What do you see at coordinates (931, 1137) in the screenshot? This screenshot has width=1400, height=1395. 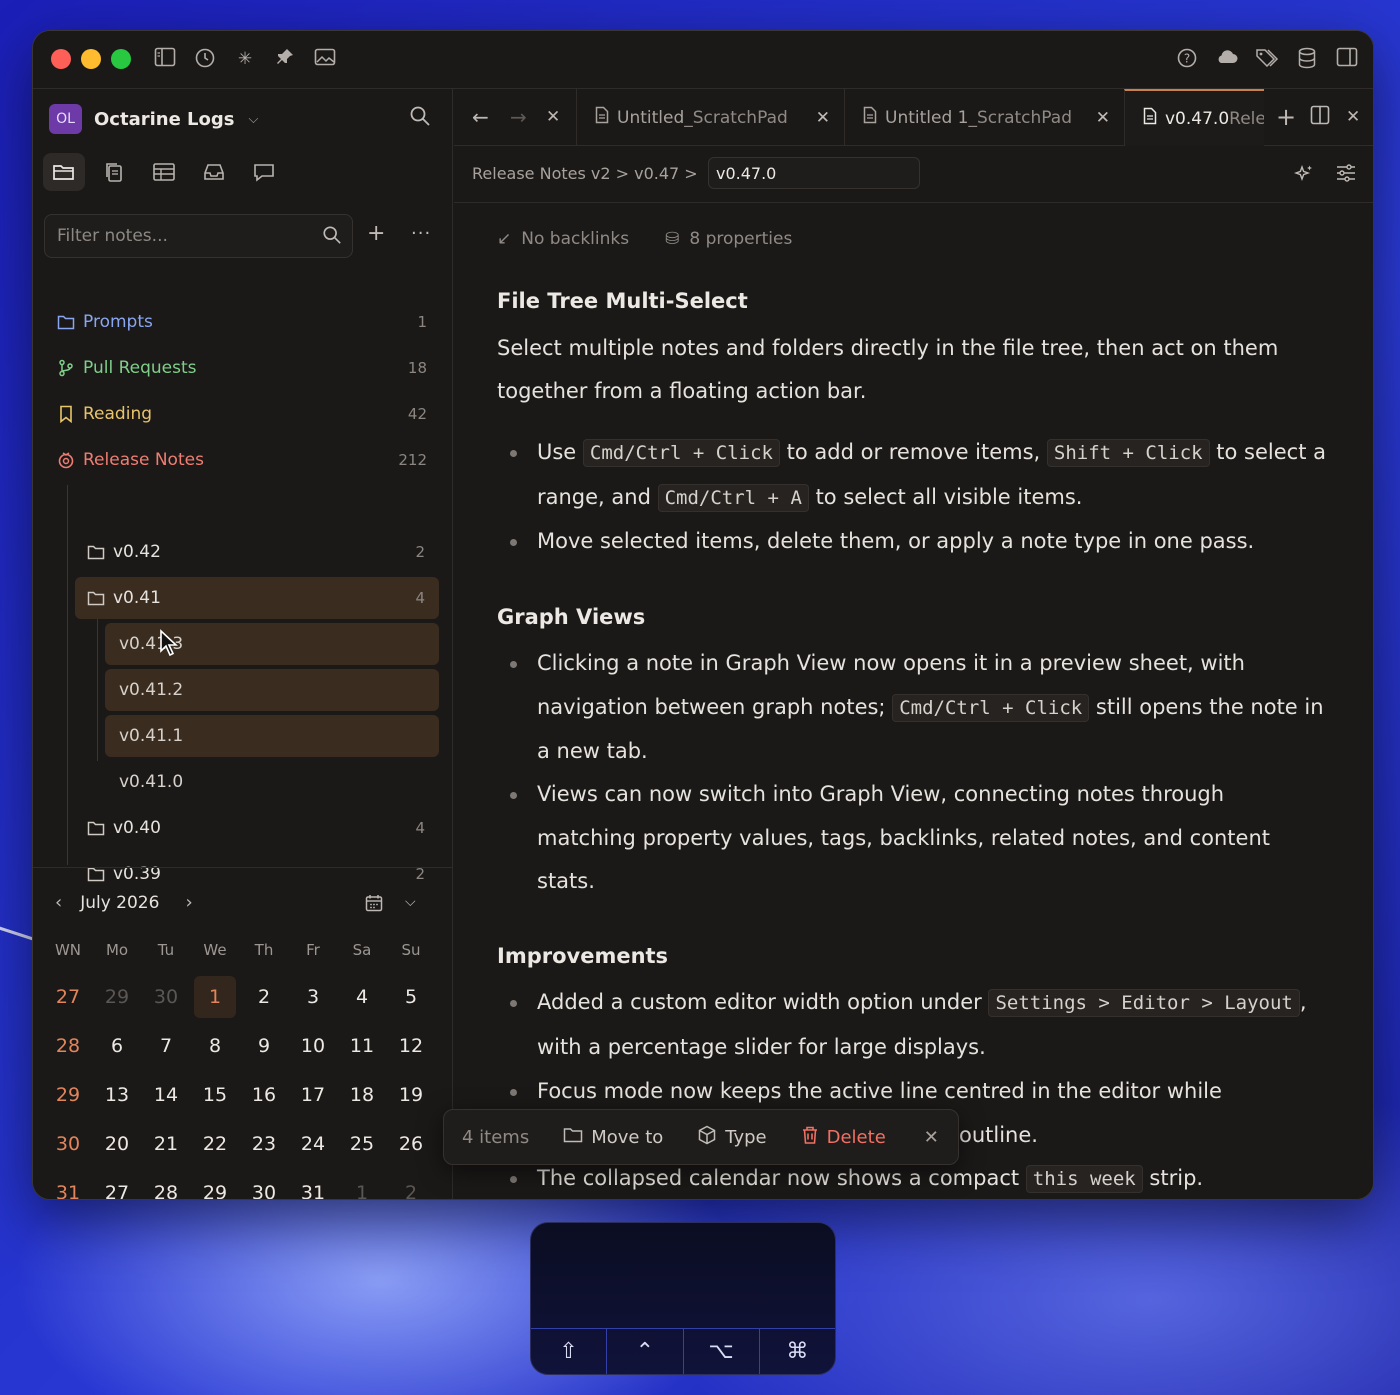 I see `dismiss-selection-icon: ✕` at bounding box center [931, 1137].